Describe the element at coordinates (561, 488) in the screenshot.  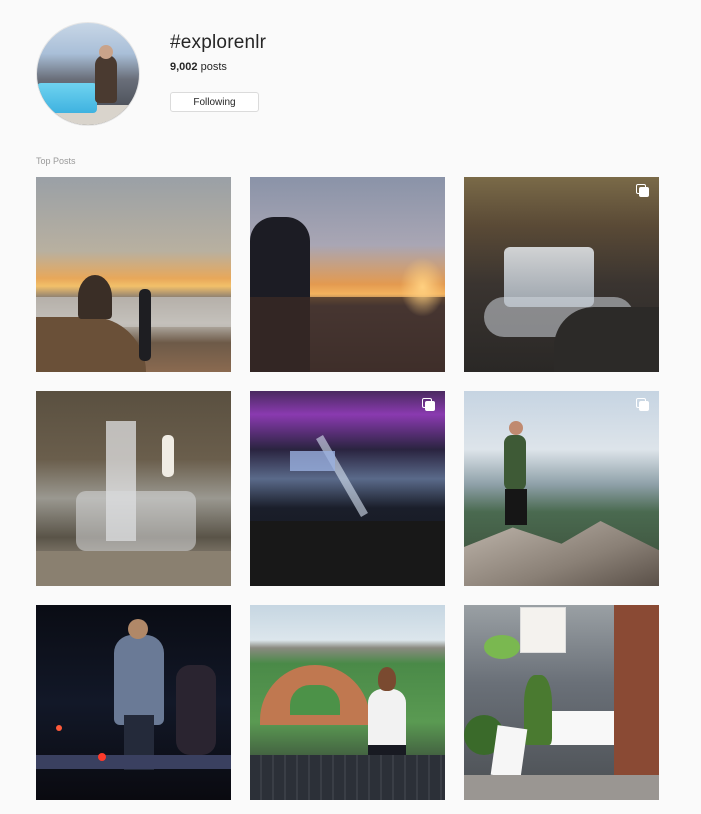
I see `post-tile-man-on-mountain-rock` at that location.